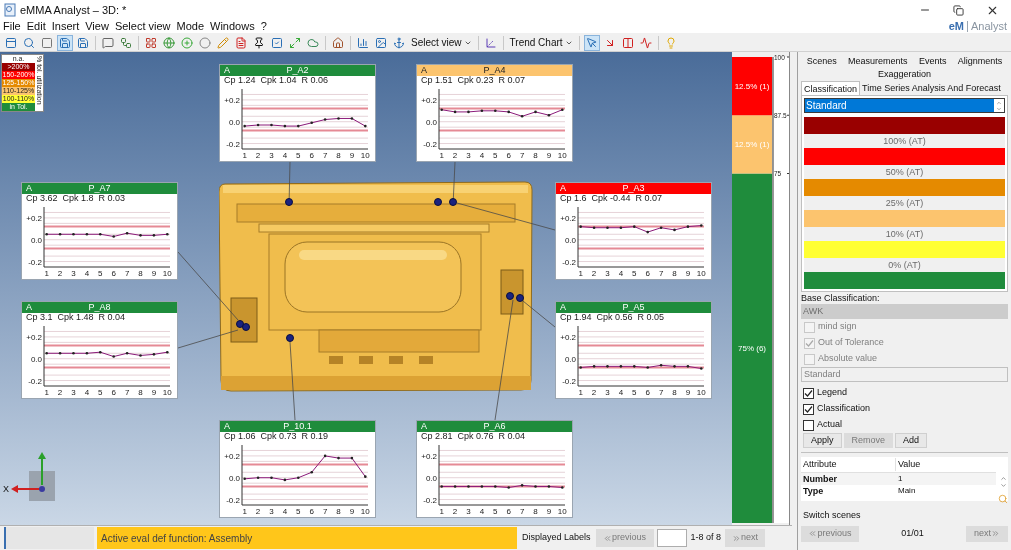 The image size is (1011, 550). What do you see at coordinates (263, 26) in the screenshot?
I see `menu-item: ?` at bounding box center [263, 26].